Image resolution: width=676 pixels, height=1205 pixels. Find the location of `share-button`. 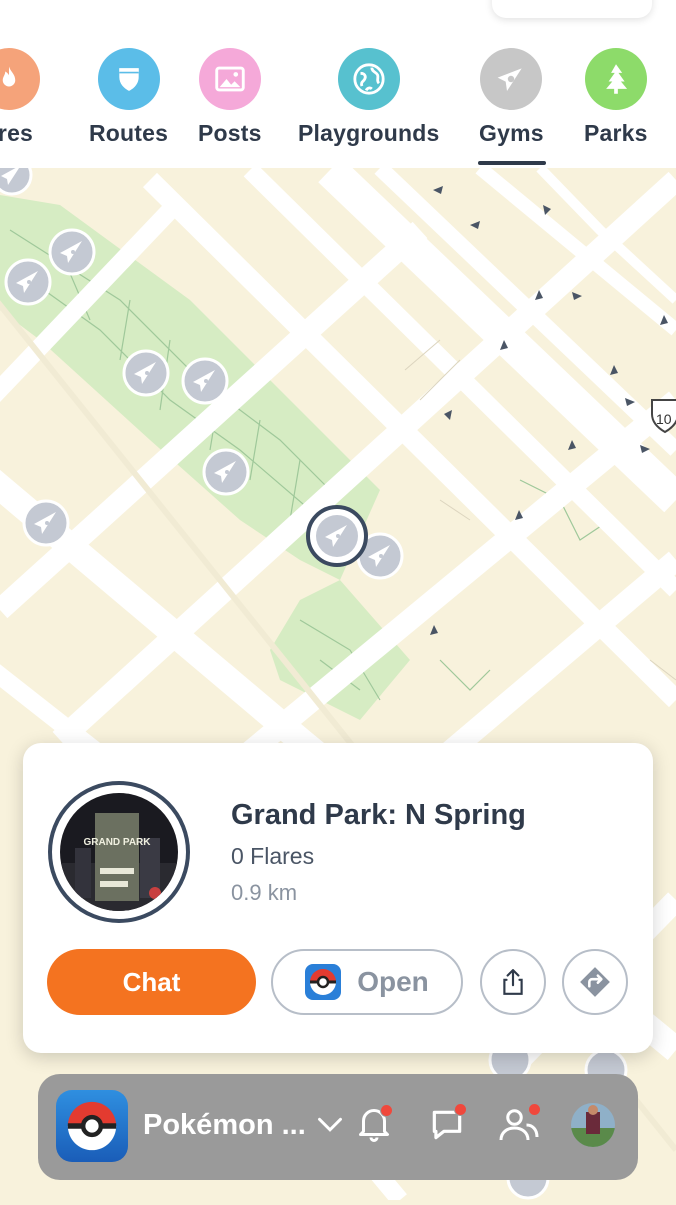

share-button is located at coordinates (513, 982).